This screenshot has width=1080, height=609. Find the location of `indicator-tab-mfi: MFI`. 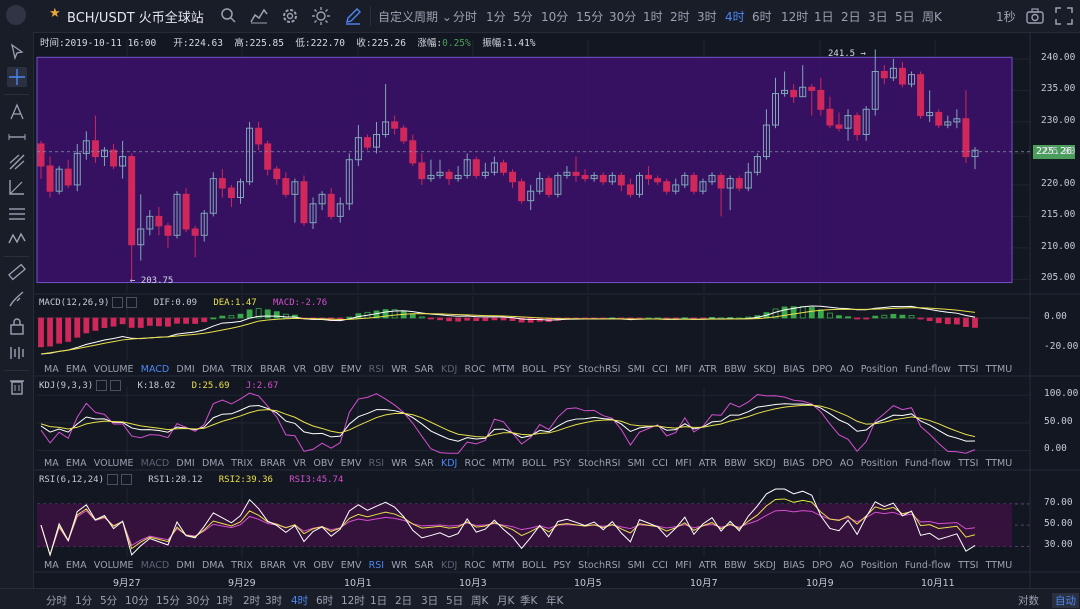

indicator-tab-mfi: MFI is located at coordinates (683, 463).